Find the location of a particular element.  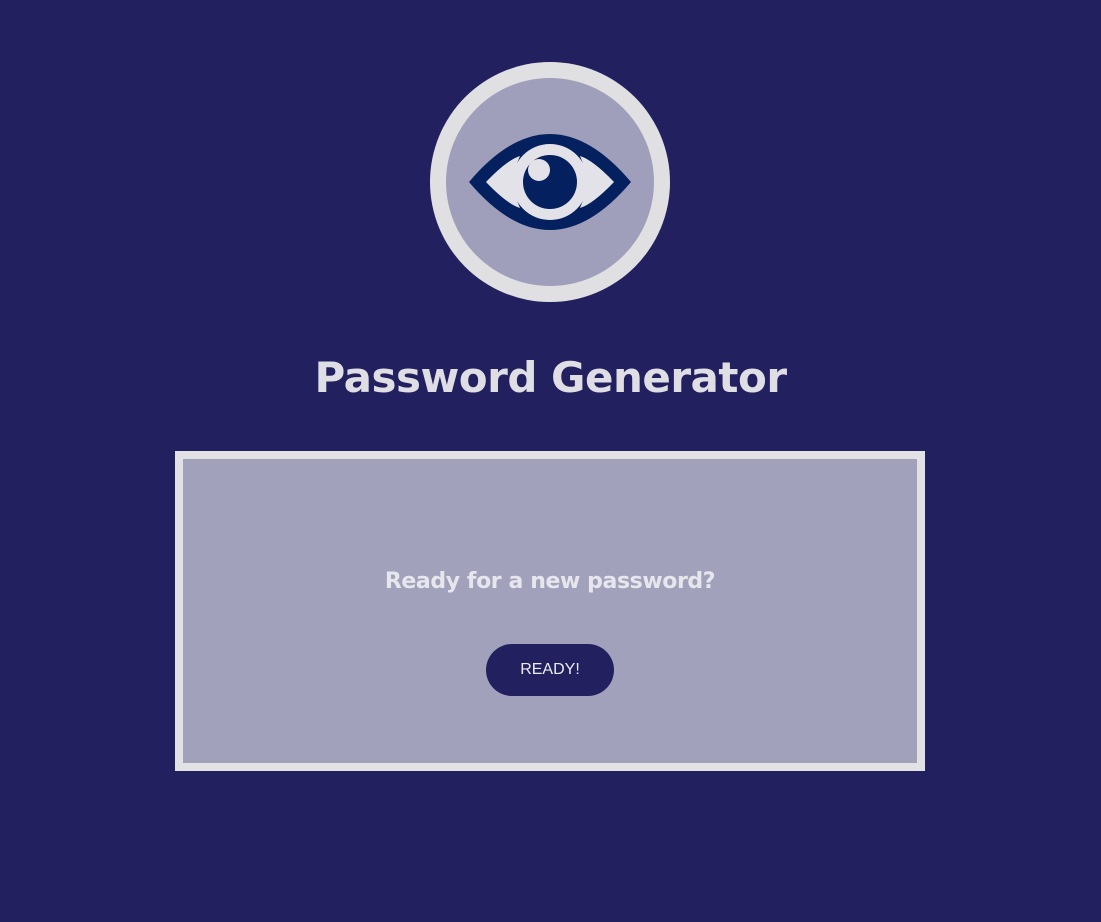

ready-button: READY! is located at coordinates (550, 670).